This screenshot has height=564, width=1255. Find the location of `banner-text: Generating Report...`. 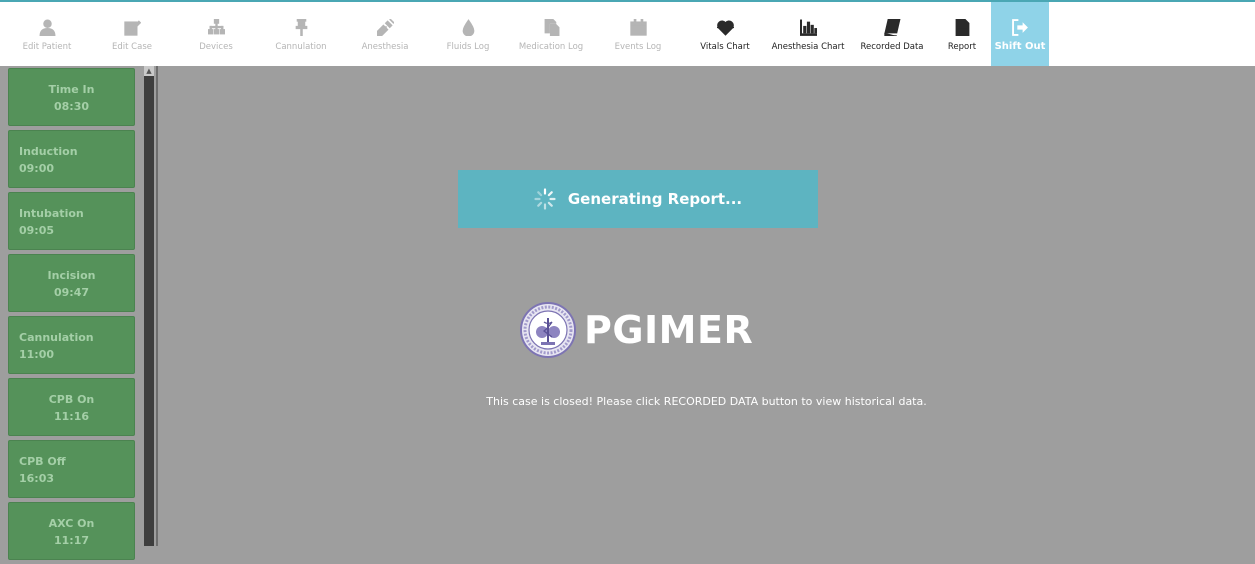

banner-text: Generating Report... is located at coordinates (655, 199).